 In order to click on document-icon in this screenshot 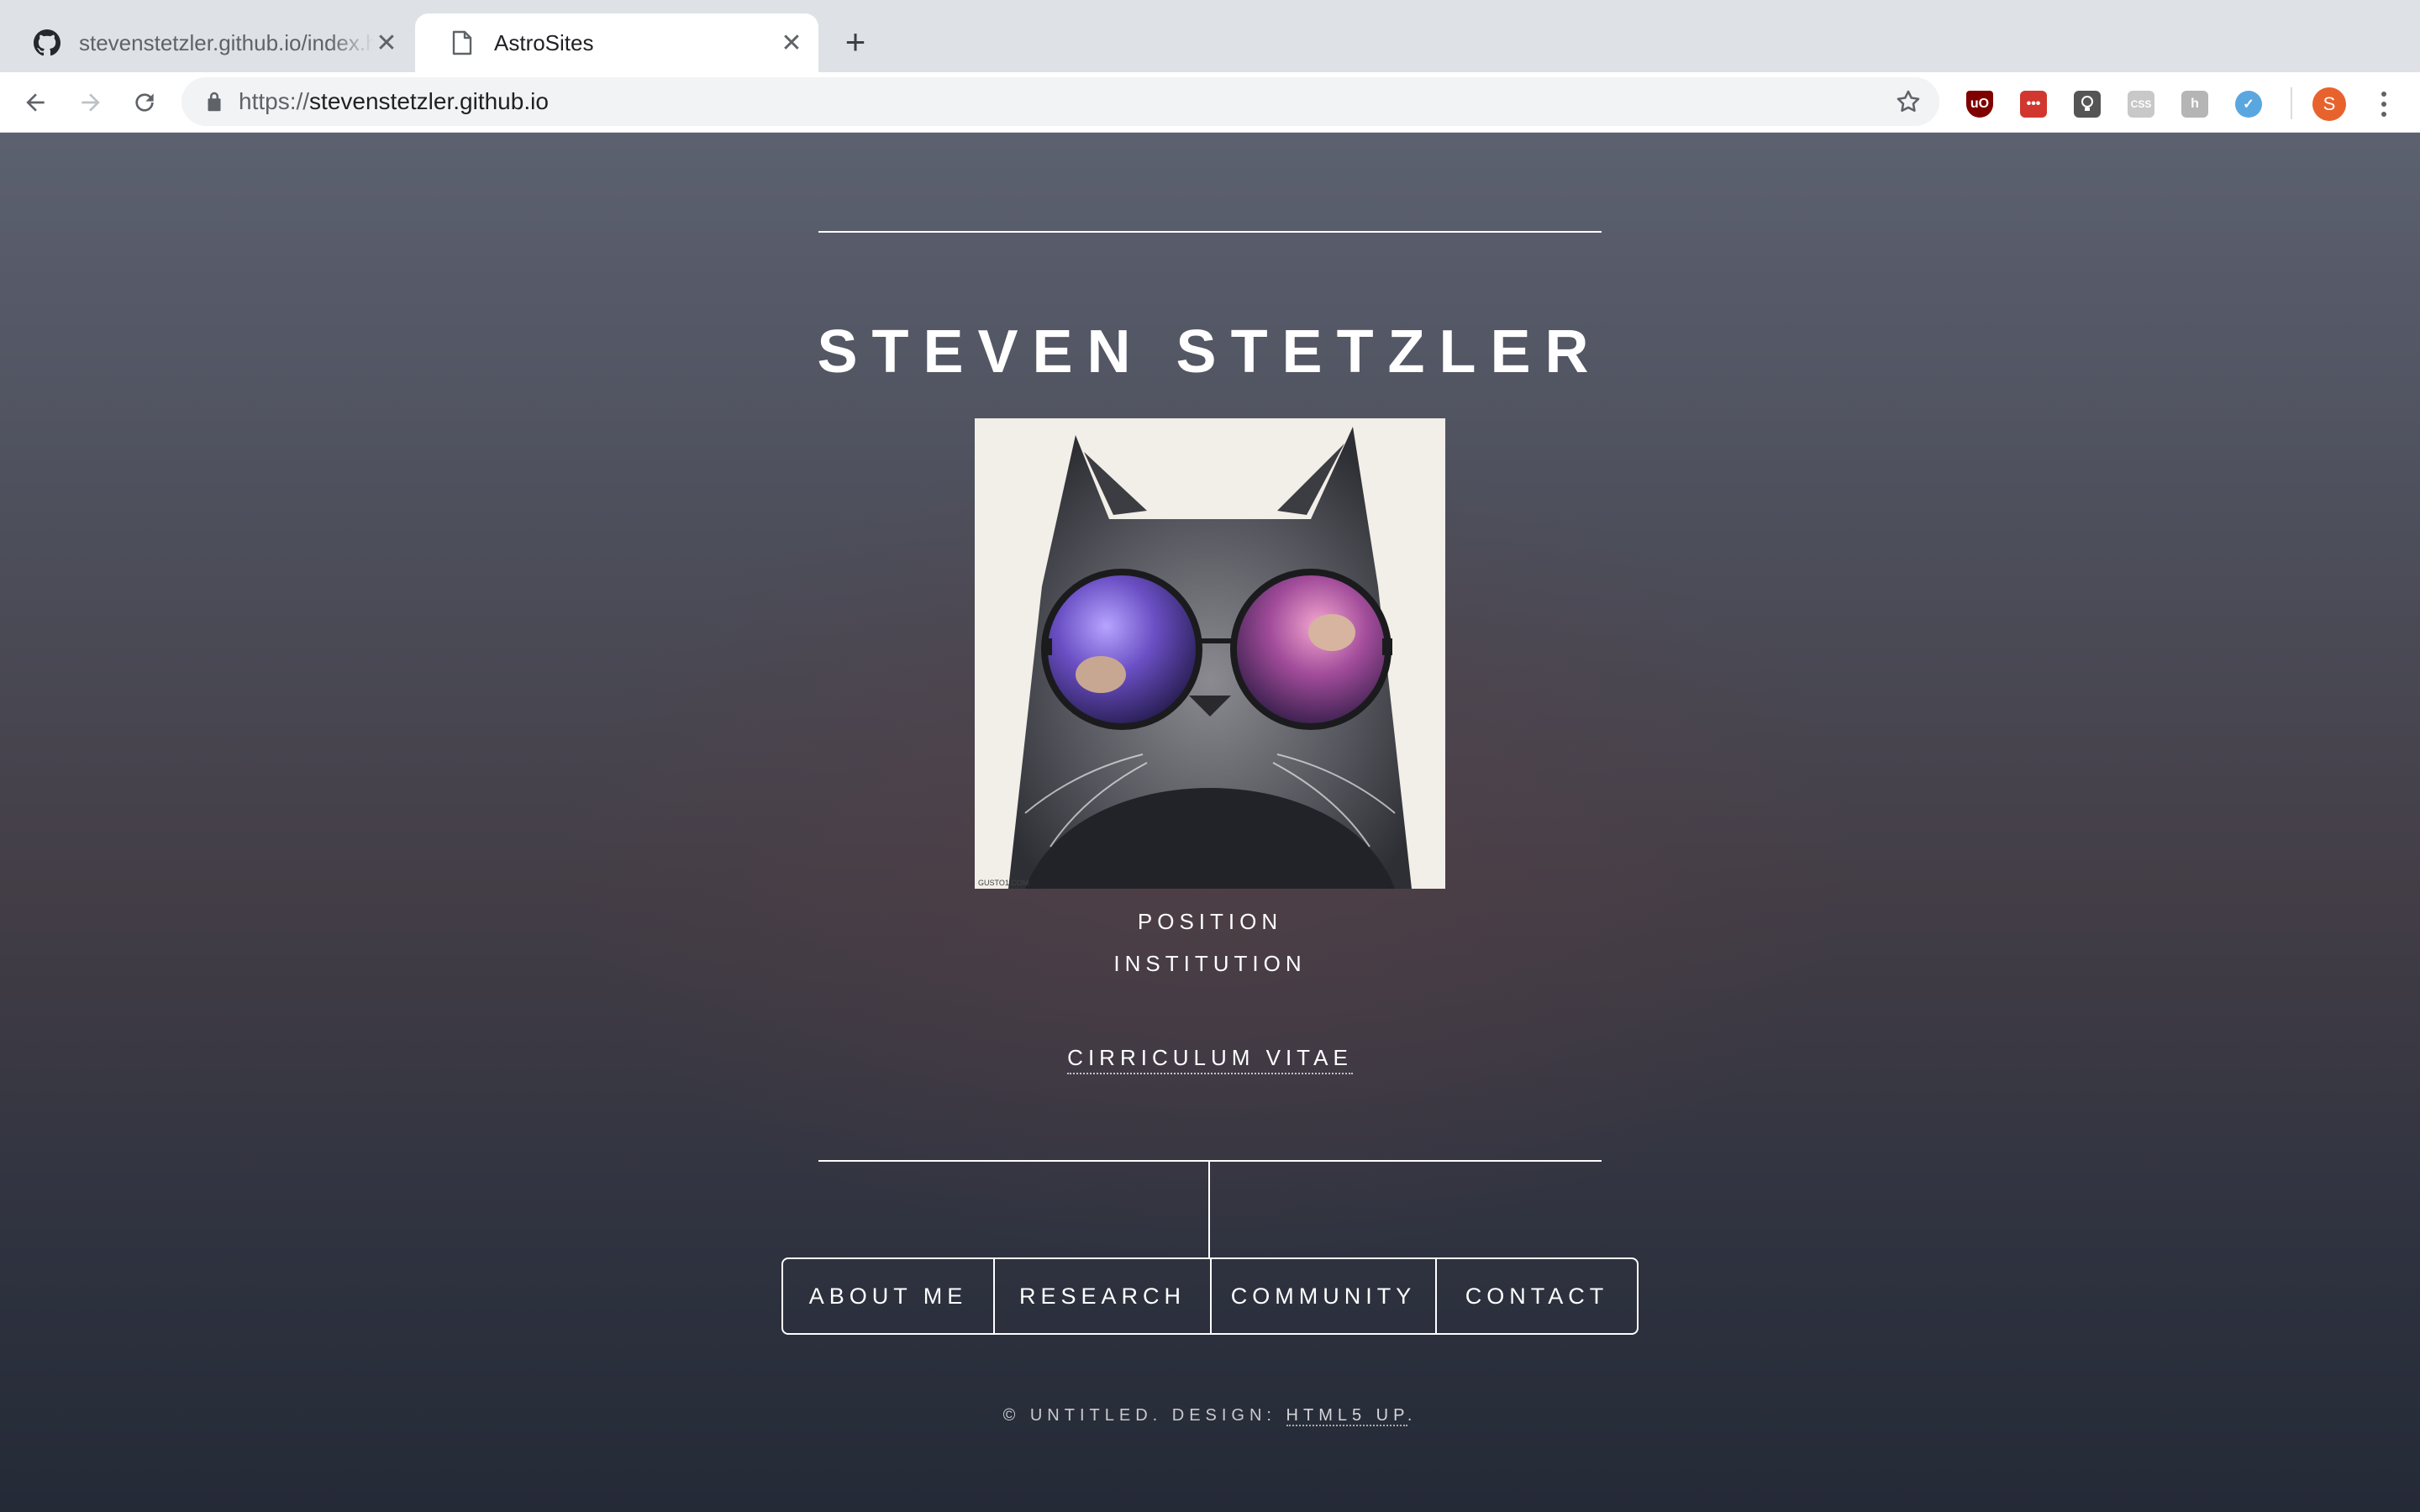, I will do `click(463, 42)`.